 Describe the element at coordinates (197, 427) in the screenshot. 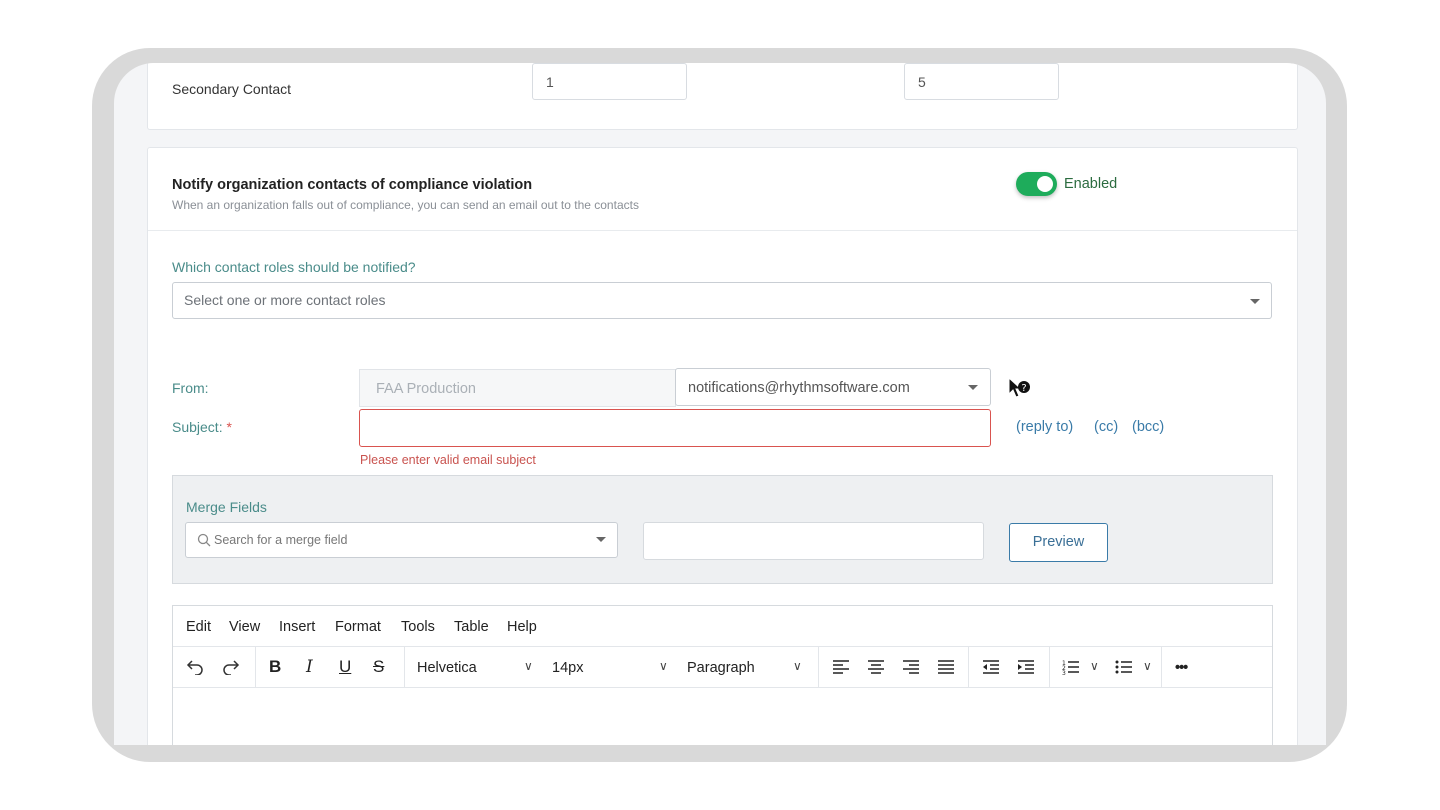

I see `subject-label-text: Subject:` at that location.